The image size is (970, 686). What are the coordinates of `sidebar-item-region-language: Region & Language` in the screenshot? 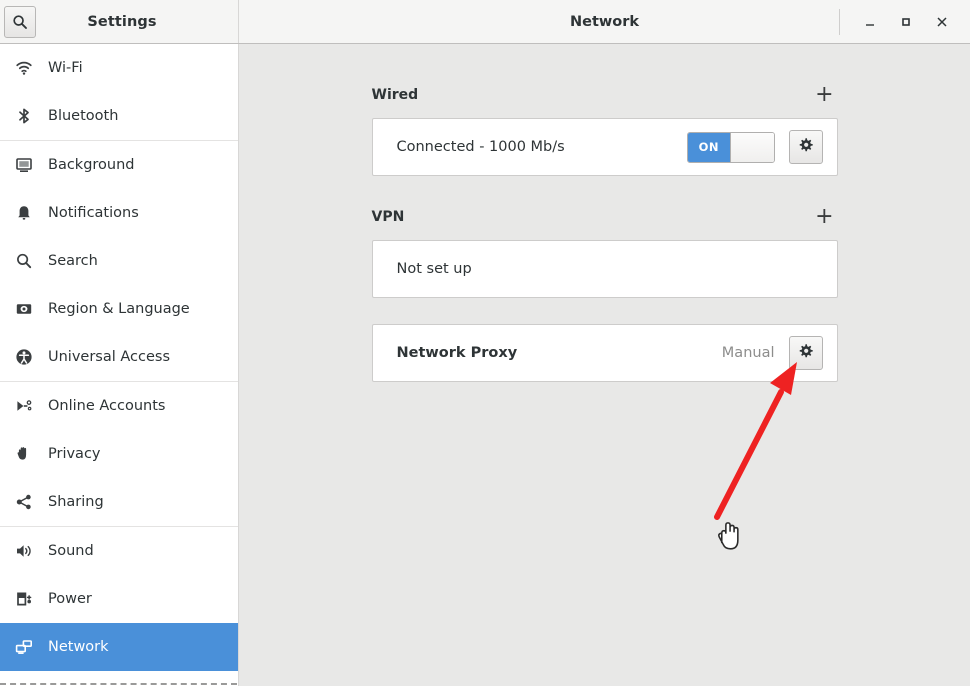 It's located at (119, 309).